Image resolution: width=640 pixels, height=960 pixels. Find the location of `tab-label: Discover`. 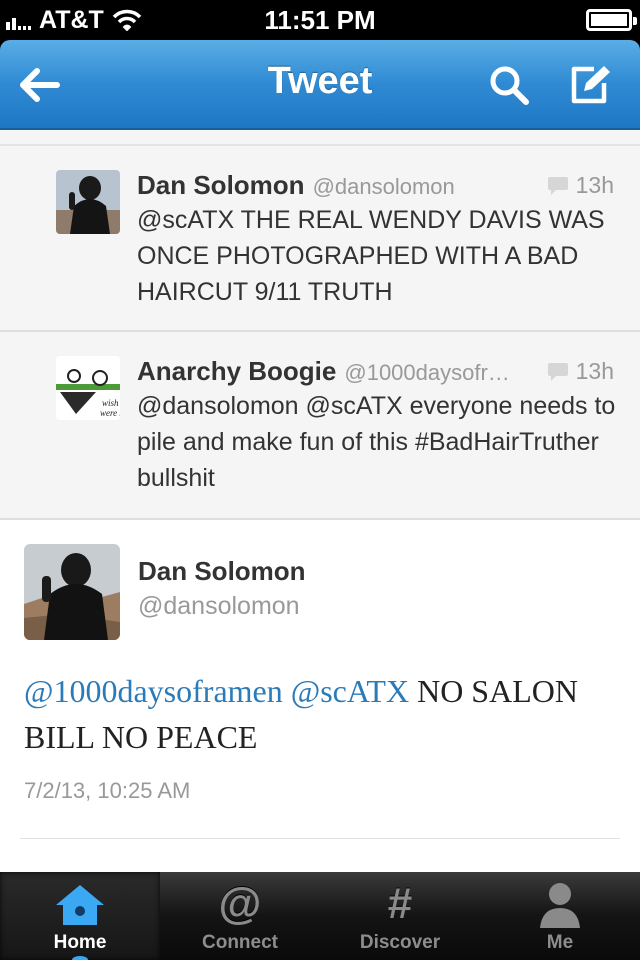

tab-label: Discover is located at coordinates (400, 942).